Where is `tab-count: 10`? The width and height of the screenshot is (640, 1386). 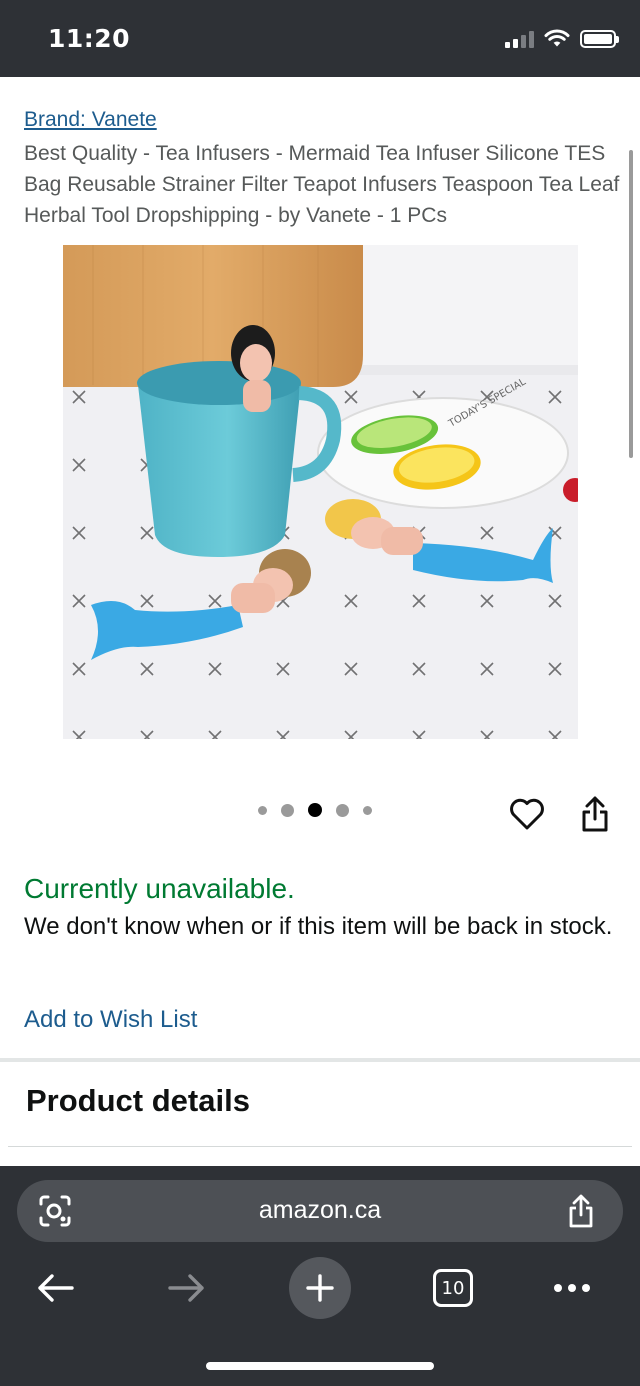
tab-count: 10 is located at coordinates (453, 1288).